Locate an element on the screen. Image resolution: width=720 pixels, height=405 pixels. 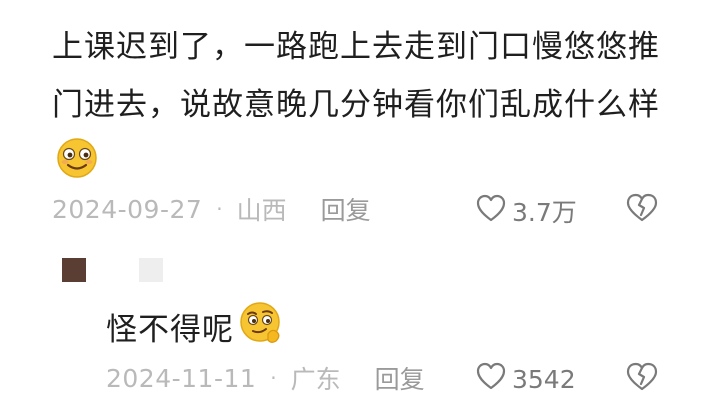
comment-like-count: 3.7万 is located at coordinates (544, 212).